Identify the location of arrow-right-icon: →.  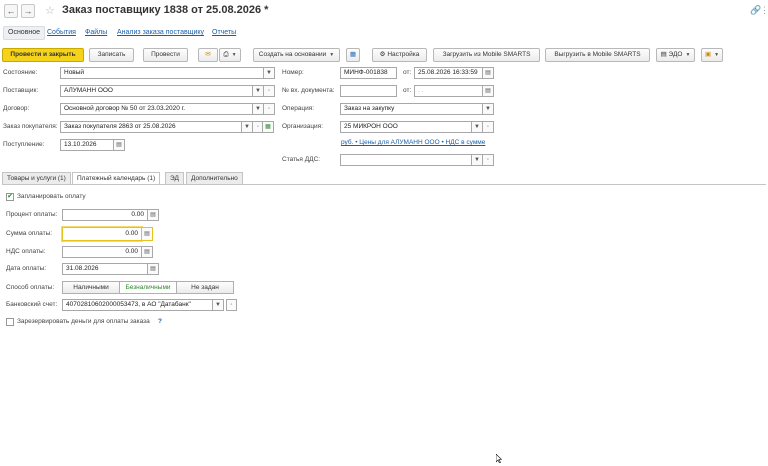
(28, 11).